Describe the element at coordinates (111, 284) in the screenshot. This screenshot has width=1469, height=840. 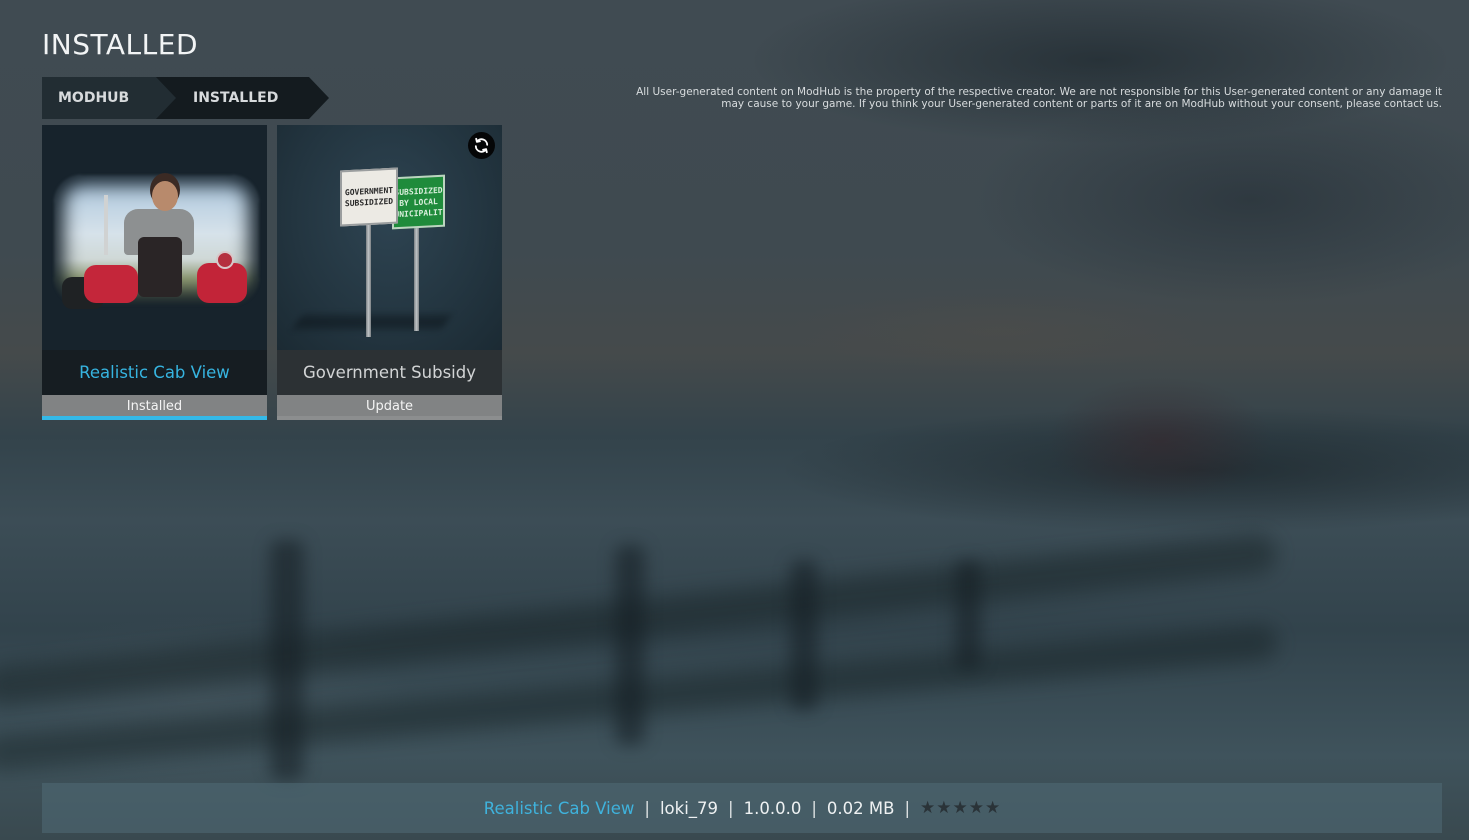
I see `tractor-fender-left` at that location.